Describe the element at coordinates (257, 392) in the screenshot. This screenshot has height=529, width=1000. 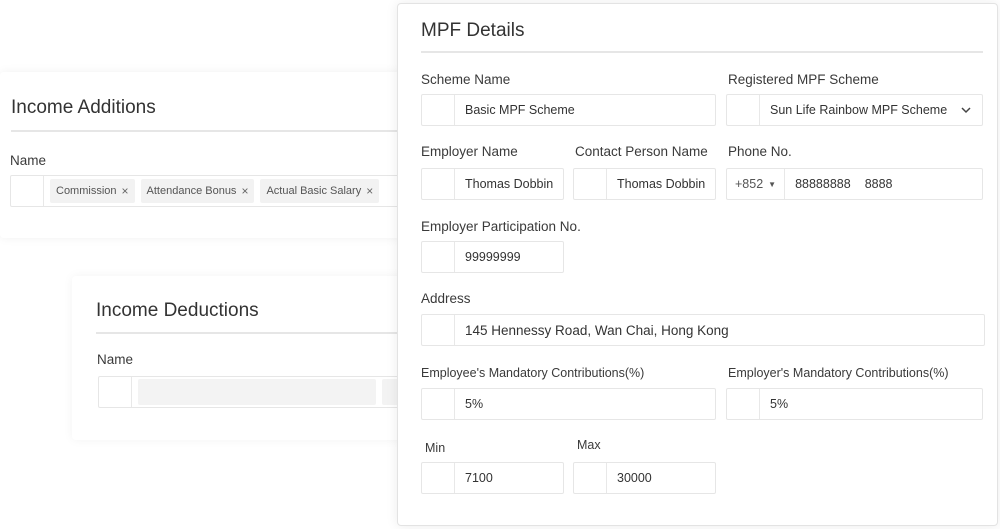
I see `placeholder-tag` at that location.